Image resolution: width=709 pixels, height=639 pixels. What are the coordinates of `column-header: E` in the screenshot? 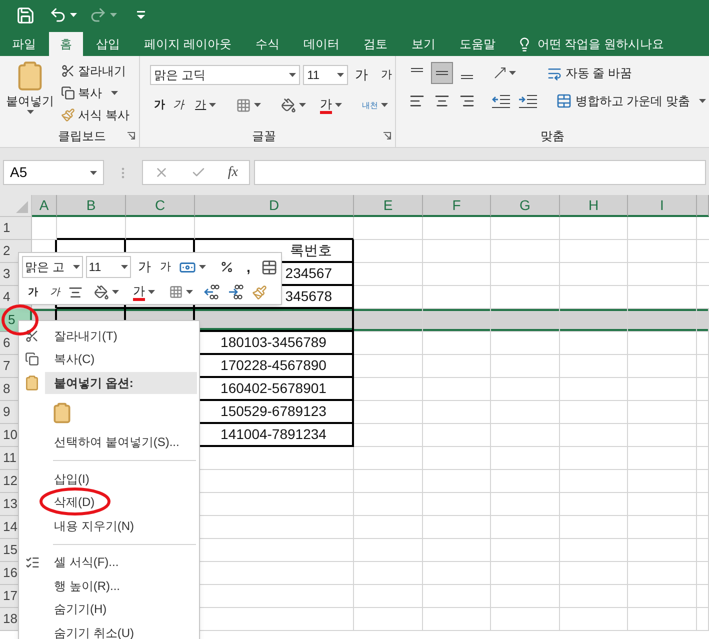 It's located at (388, 206).